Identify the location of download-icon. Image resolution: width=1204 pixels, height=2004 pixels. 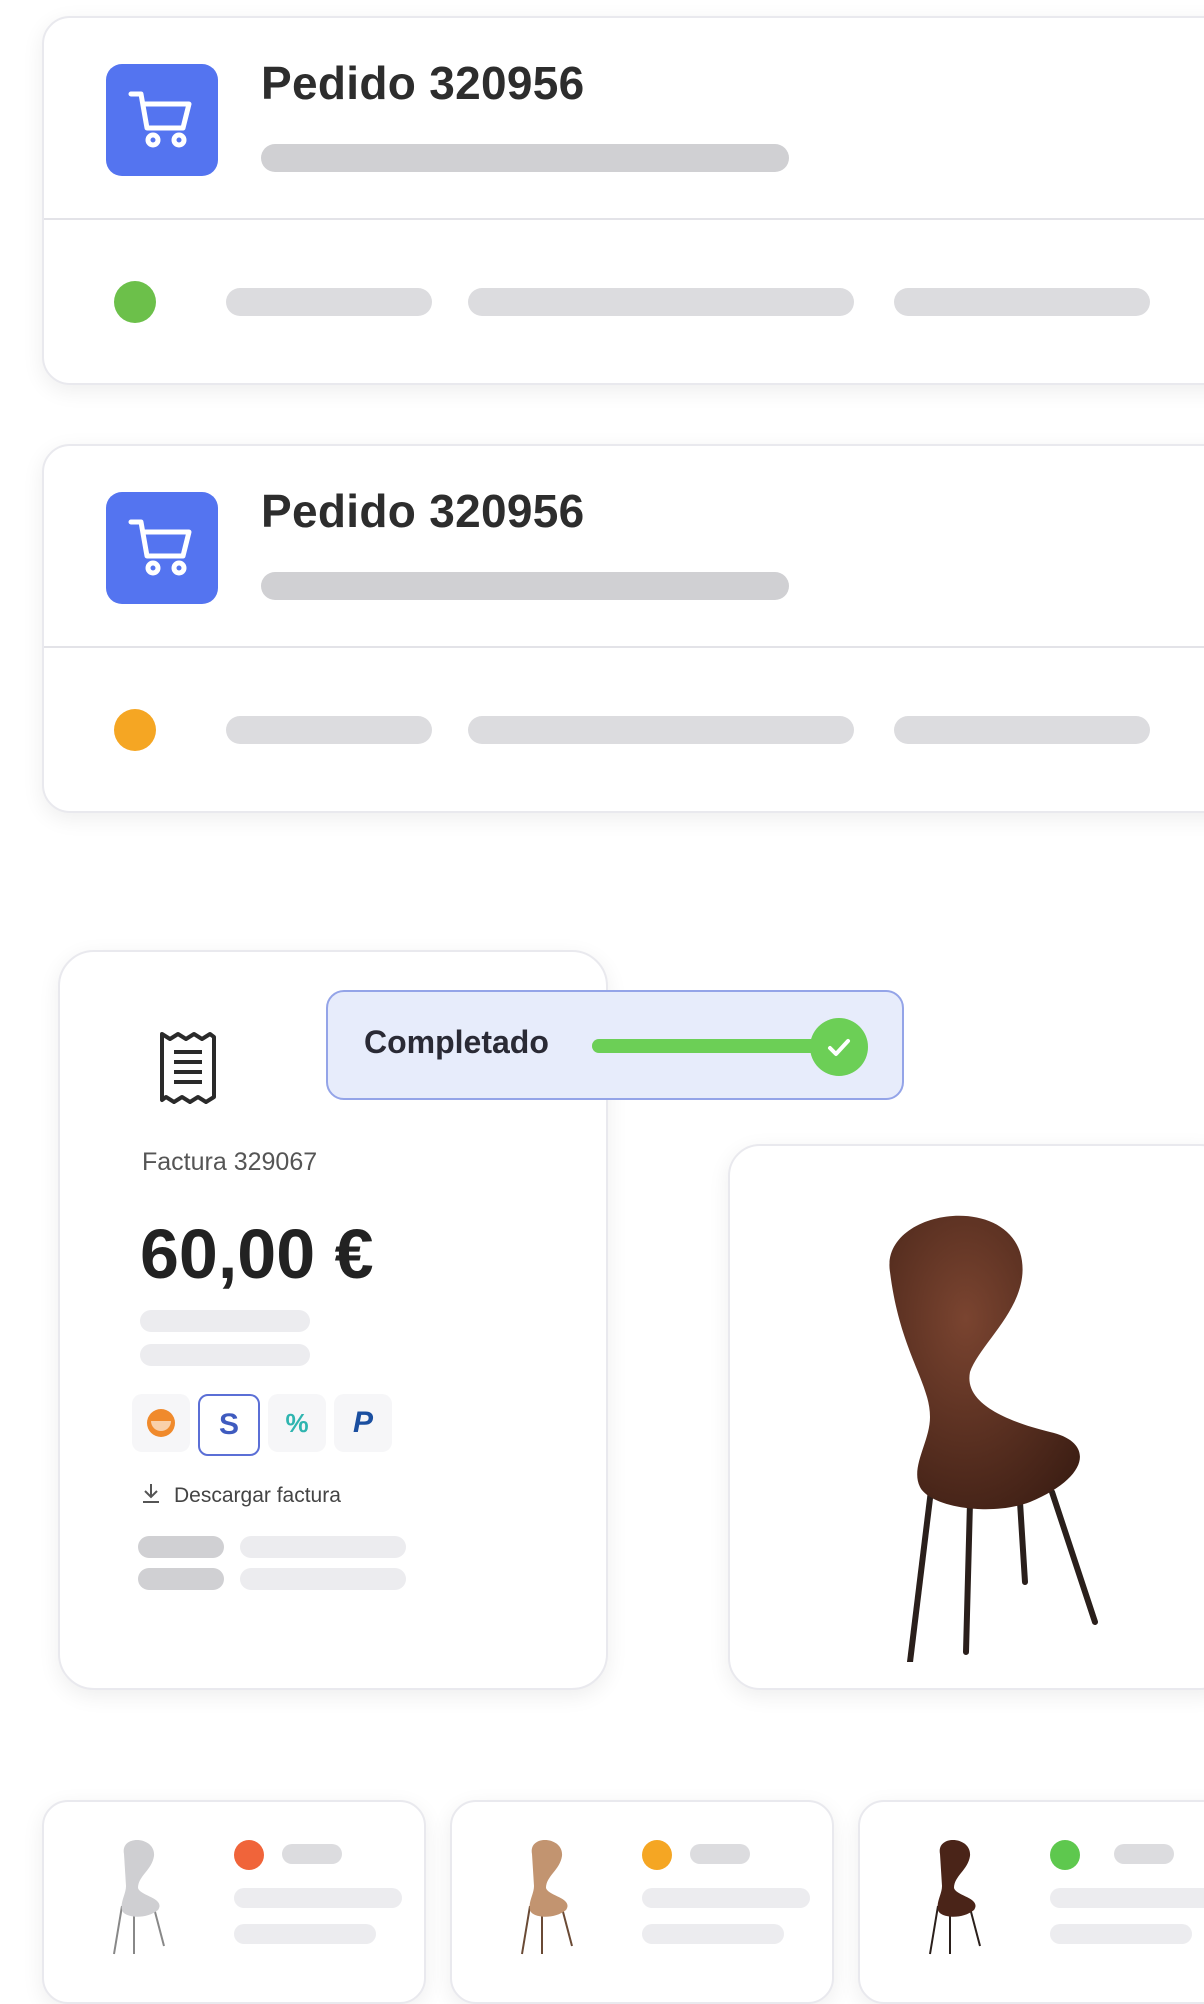
(151, 1496).